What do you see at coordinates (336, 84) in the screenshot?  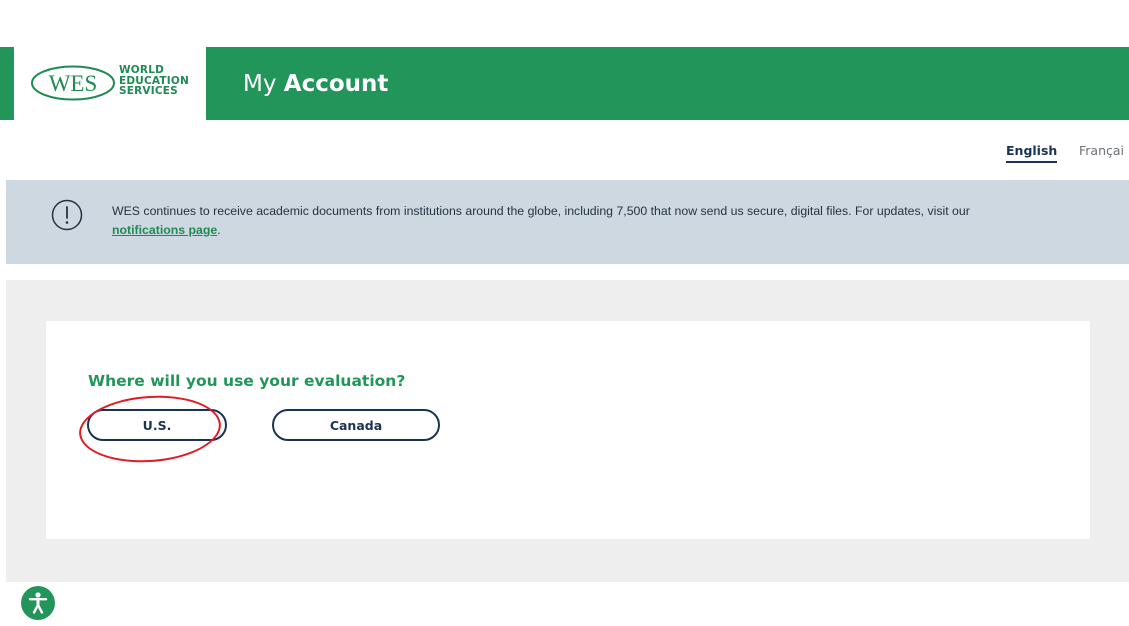 I see `page-title-bold: Account` at bounding box center [336, 84].